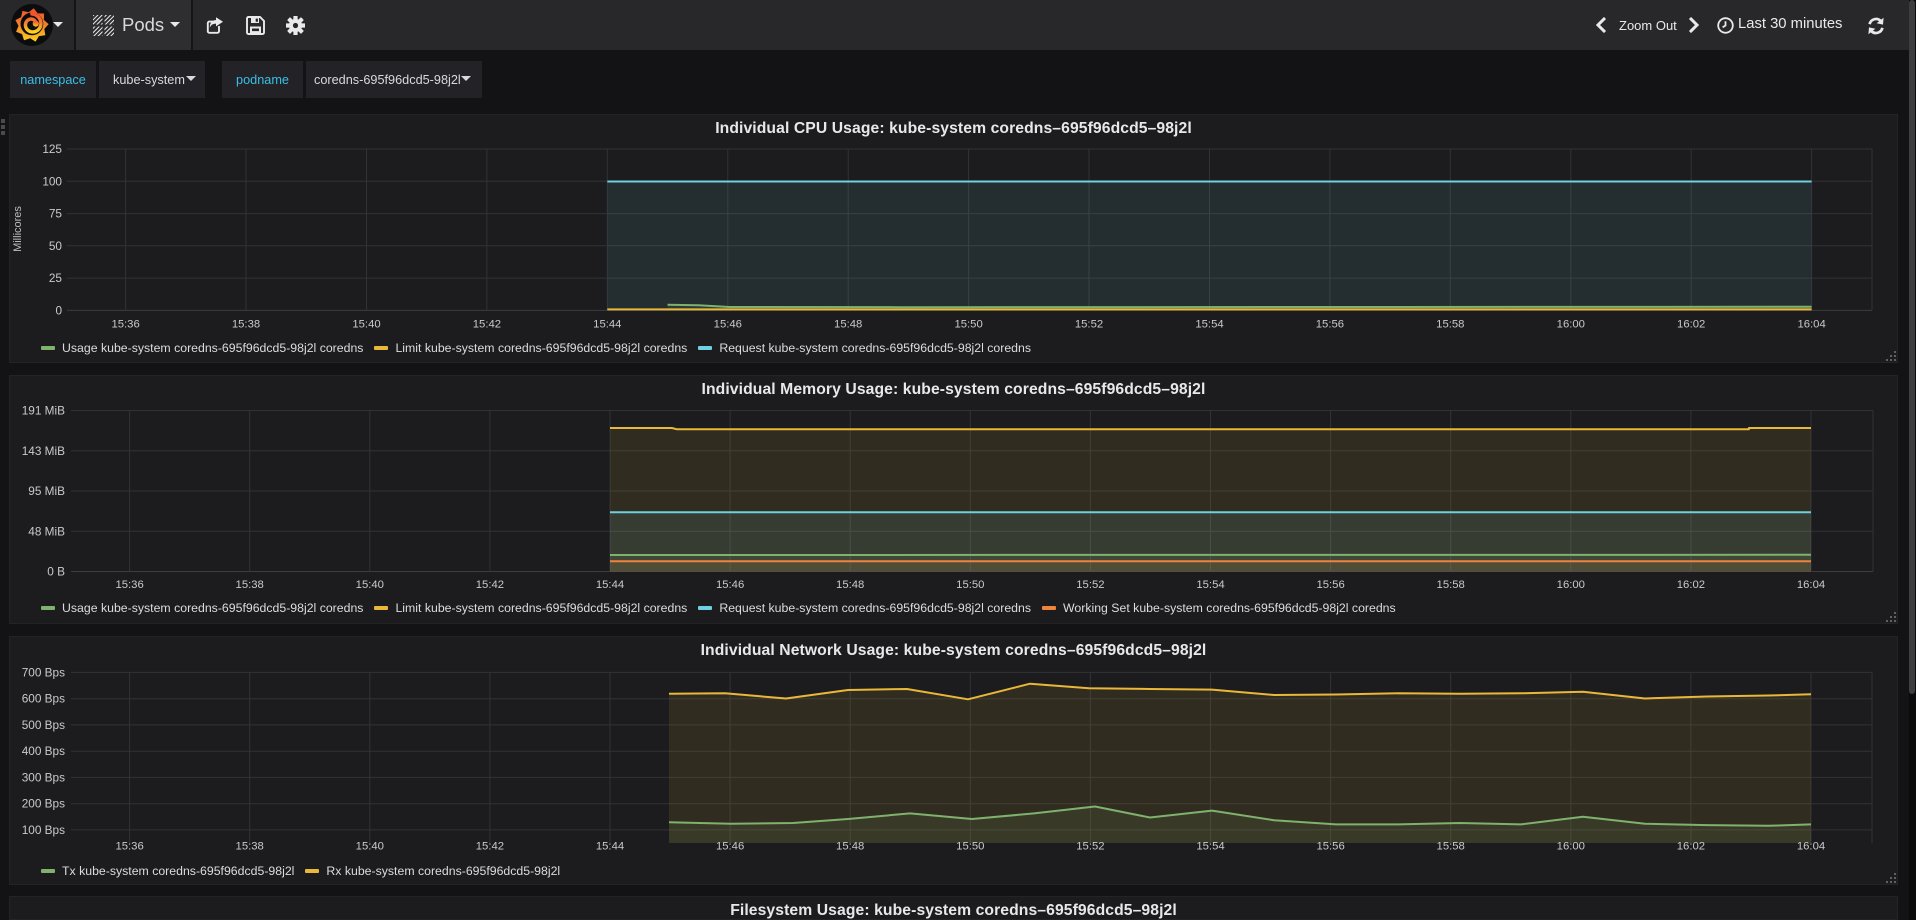 Image resolution: width=1916 pixels, height=920 pixels. Describe the element at coordinates (56, 214) in the screenshot. I see `svg-text: 75` at that location.